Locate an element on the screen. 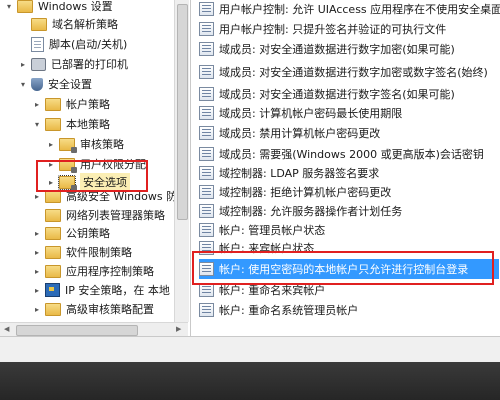 The height and width of the screenshot is (400, 500). tree-item-ip-security: ▸ IP 安全策略，在 本地 is located at coordinates (101, 290).